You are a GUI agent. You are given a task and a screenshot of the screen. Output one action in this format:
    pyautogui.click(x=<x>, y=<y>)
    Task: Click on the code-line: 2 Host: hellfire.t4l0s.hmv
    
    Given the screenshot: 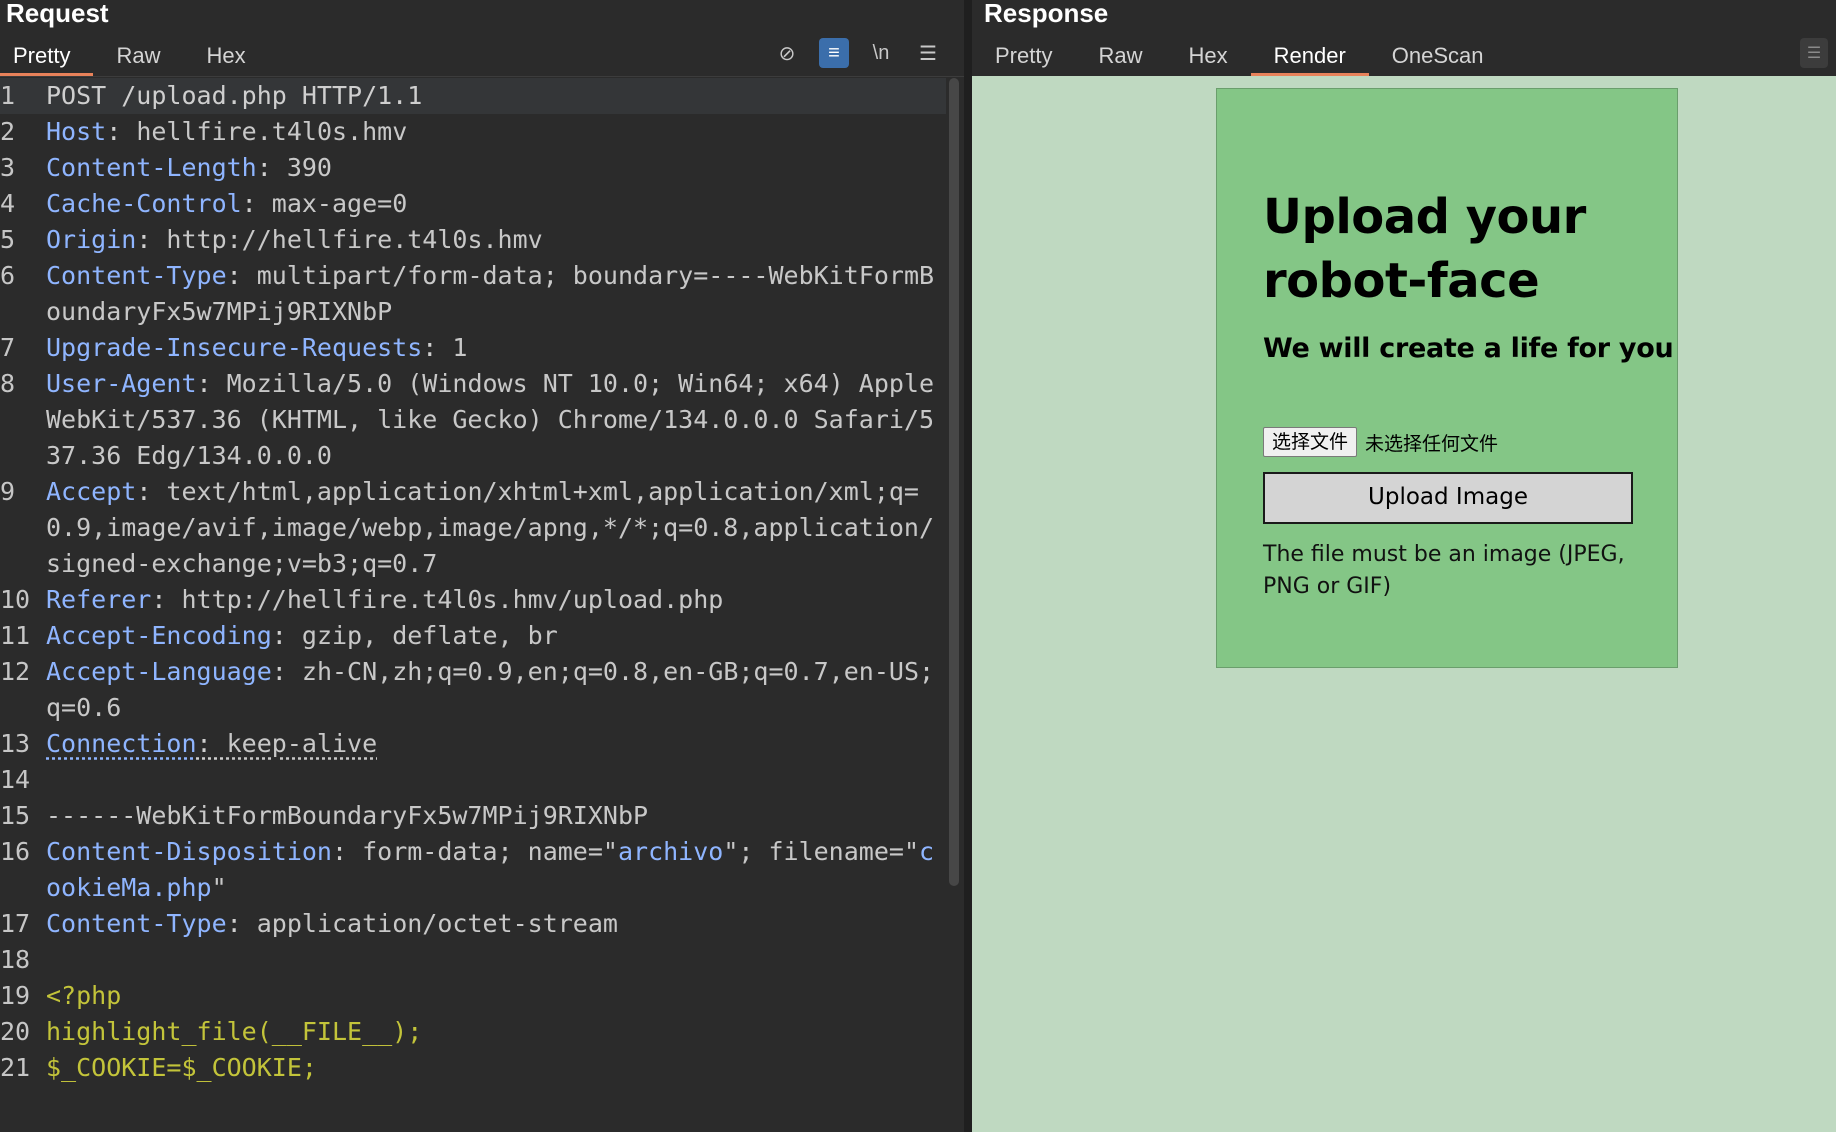 What is the action you would take?
    pyautogui.click(x=473, y=132)
    